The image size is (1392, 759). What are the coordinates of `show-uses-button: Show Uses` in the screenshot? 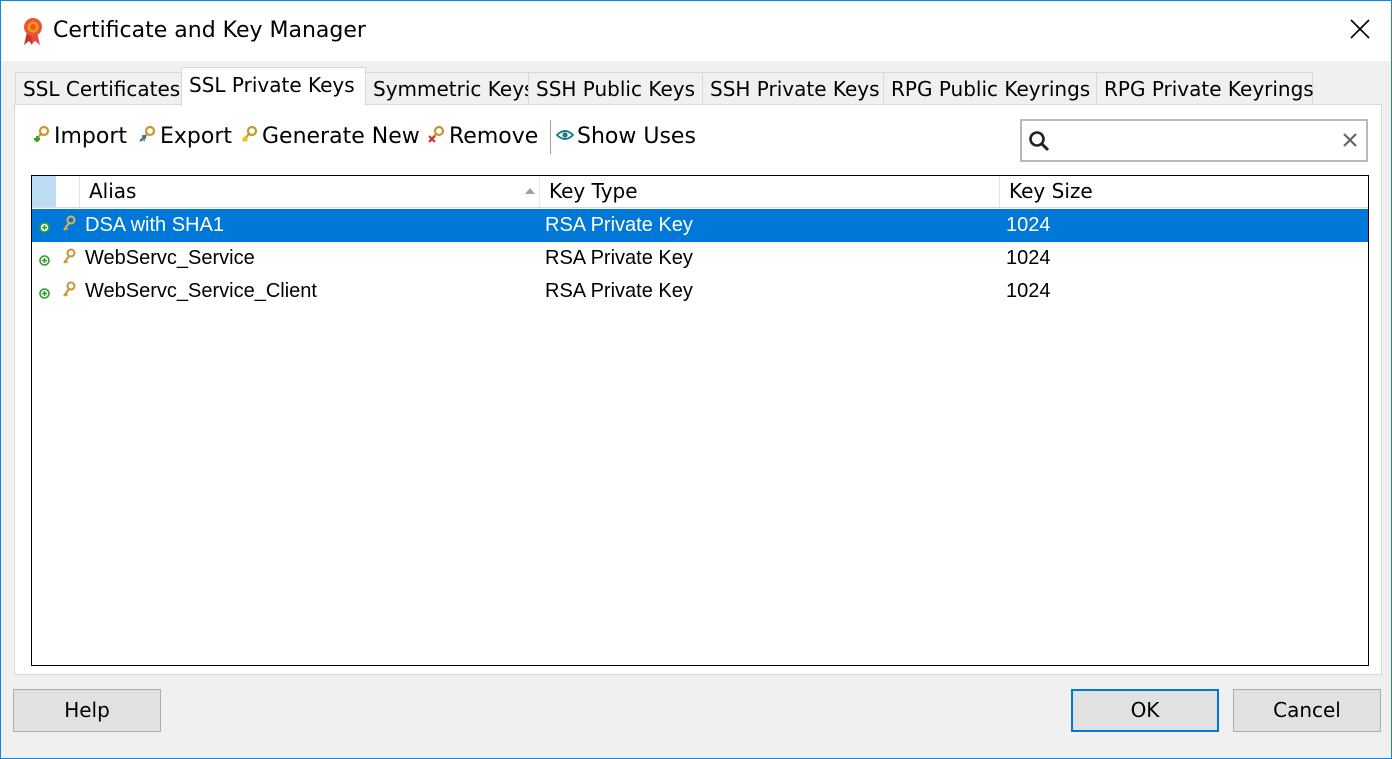 It's located at (625, 137).